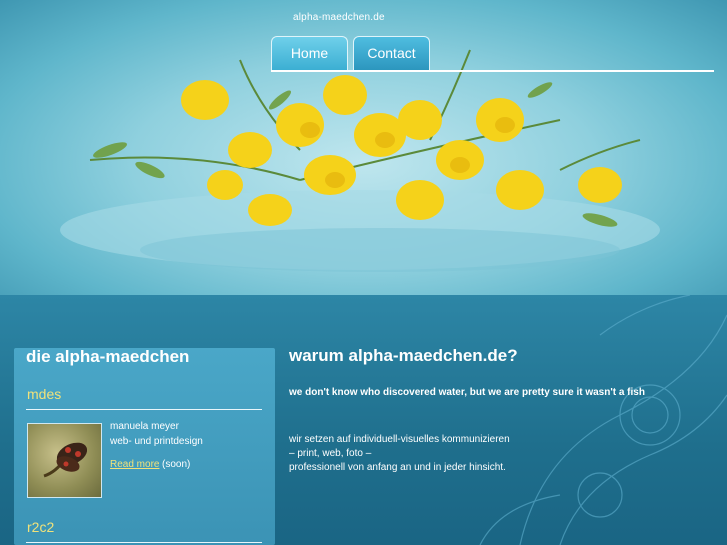 This screenshot has height=545, width=727. Describe the element at coordinates (134, 464) in the screenshot. I see `read-more-link: Read more` at that location.